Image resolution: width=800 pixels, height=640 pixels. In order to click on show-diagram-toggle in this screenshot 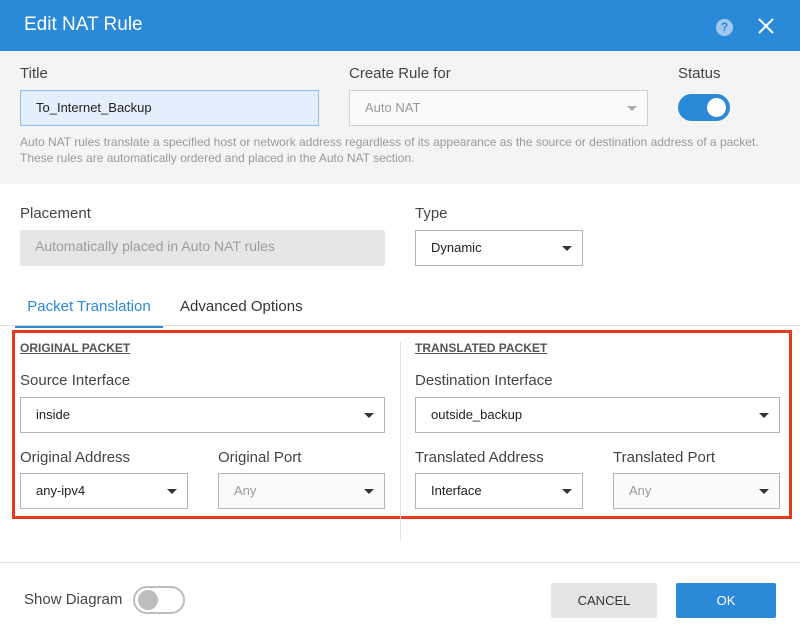, I will do `click(159, 600)`.